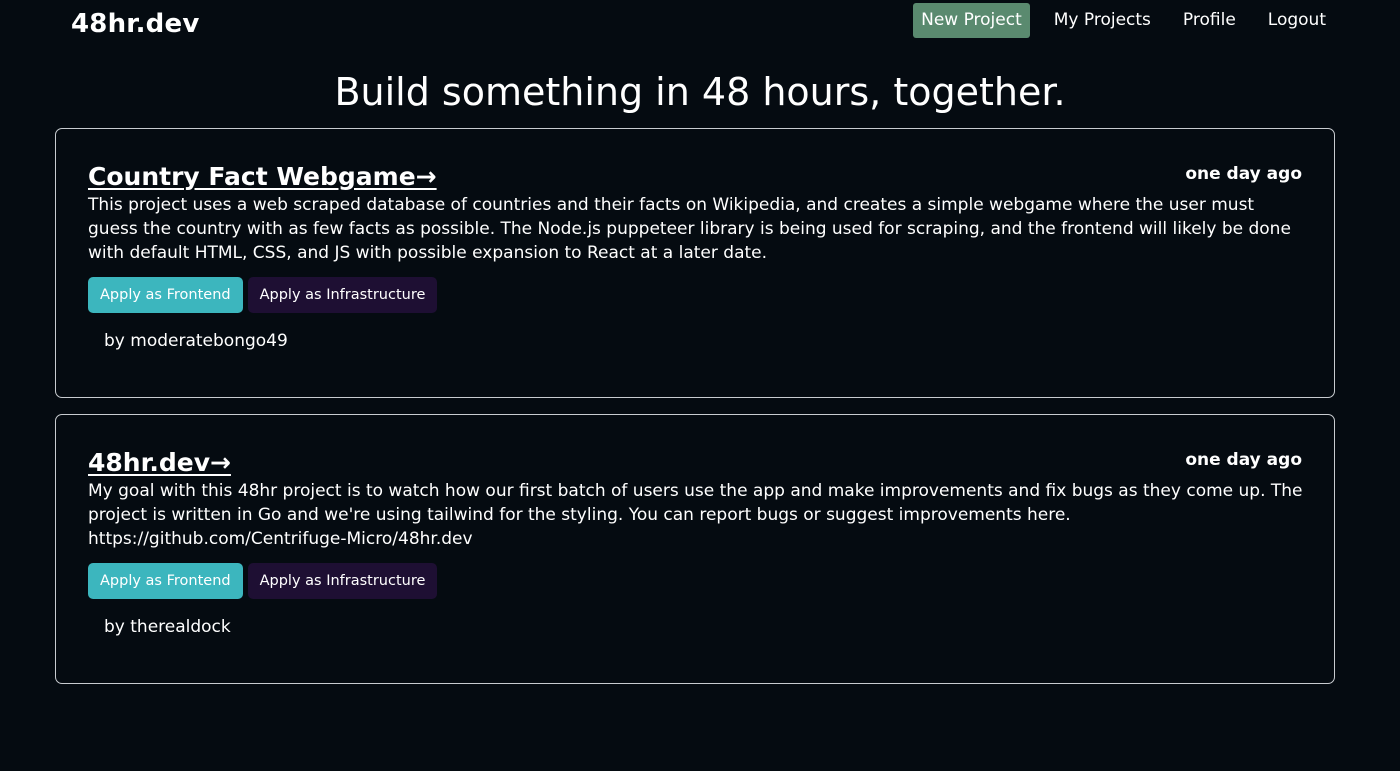 This screenshot has width=1400, height=771. Describe the element at coordinates (262, 176) in the screenshot. I see `project-title-link: Country Fact Webgame→` at that location.